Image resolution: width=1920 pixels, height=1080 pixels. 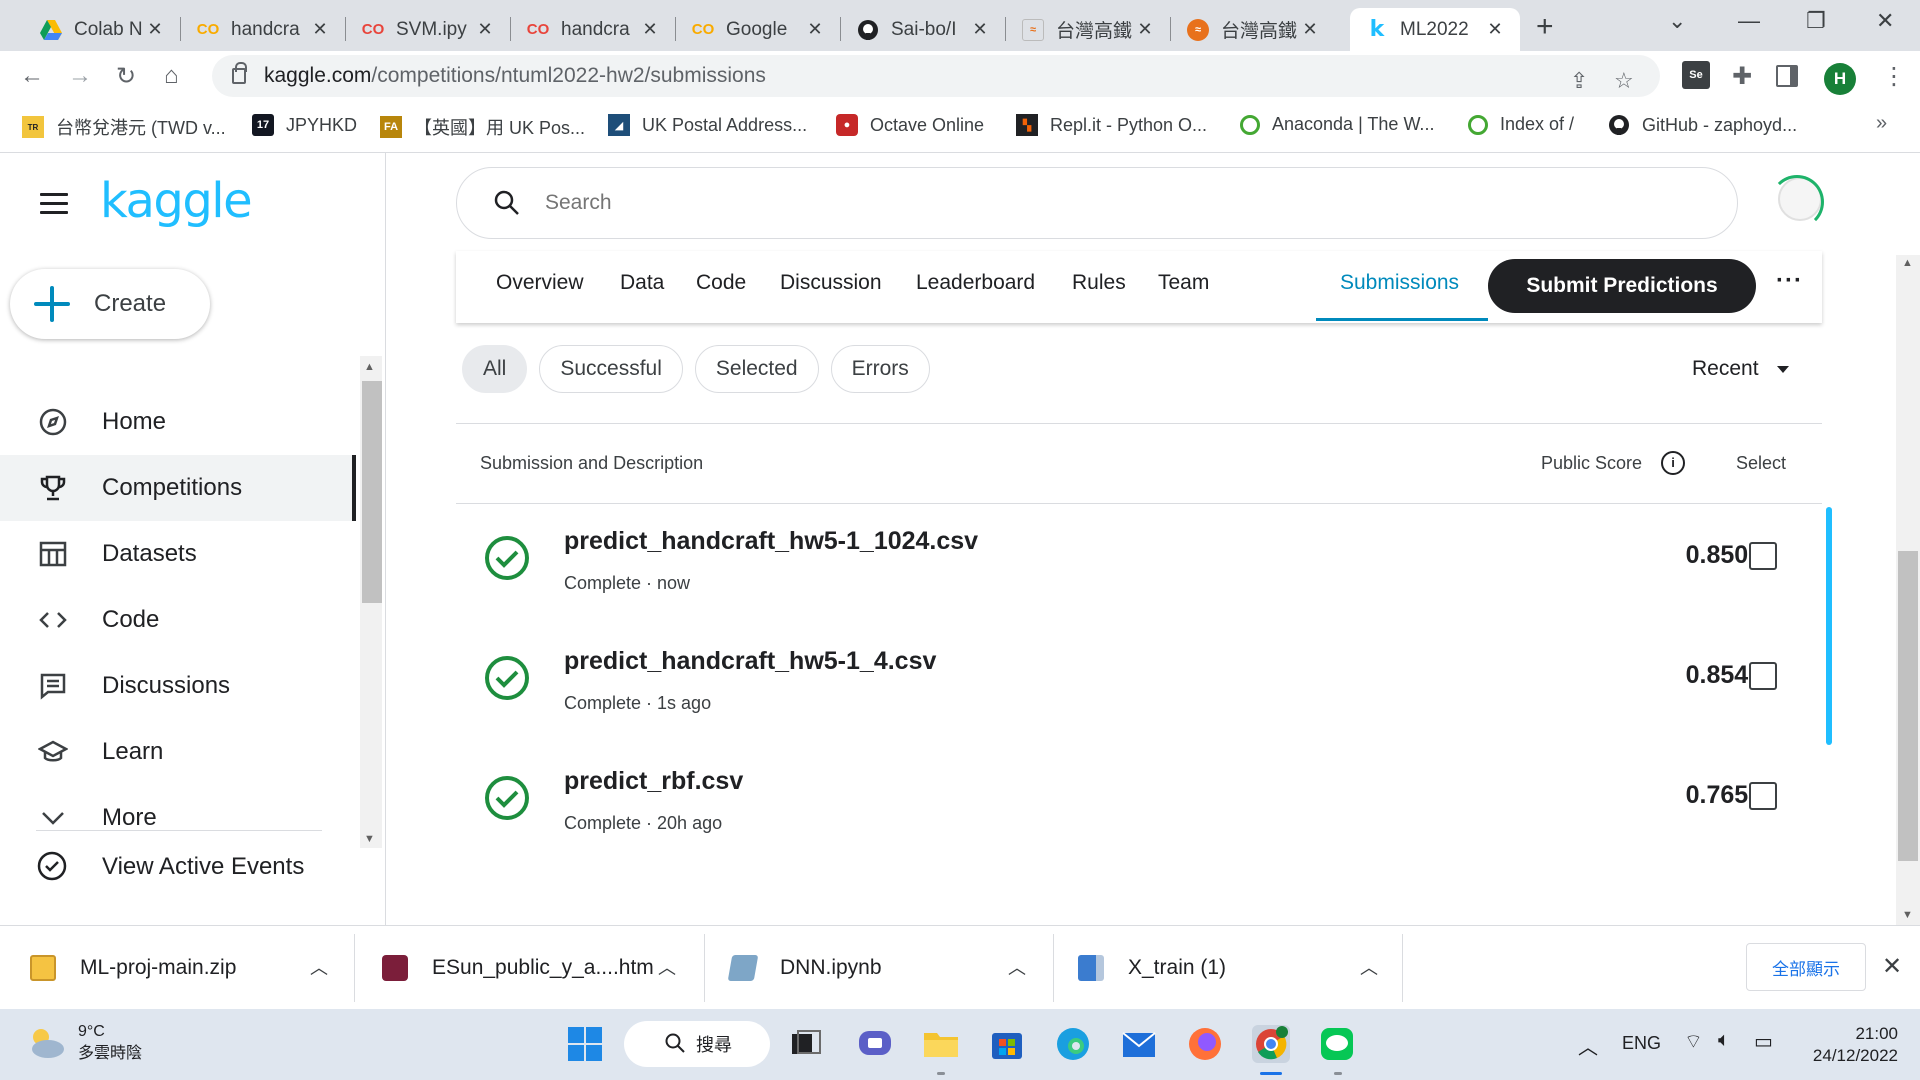 I want to click on tab-code: Code, so click(x=721, y=287).